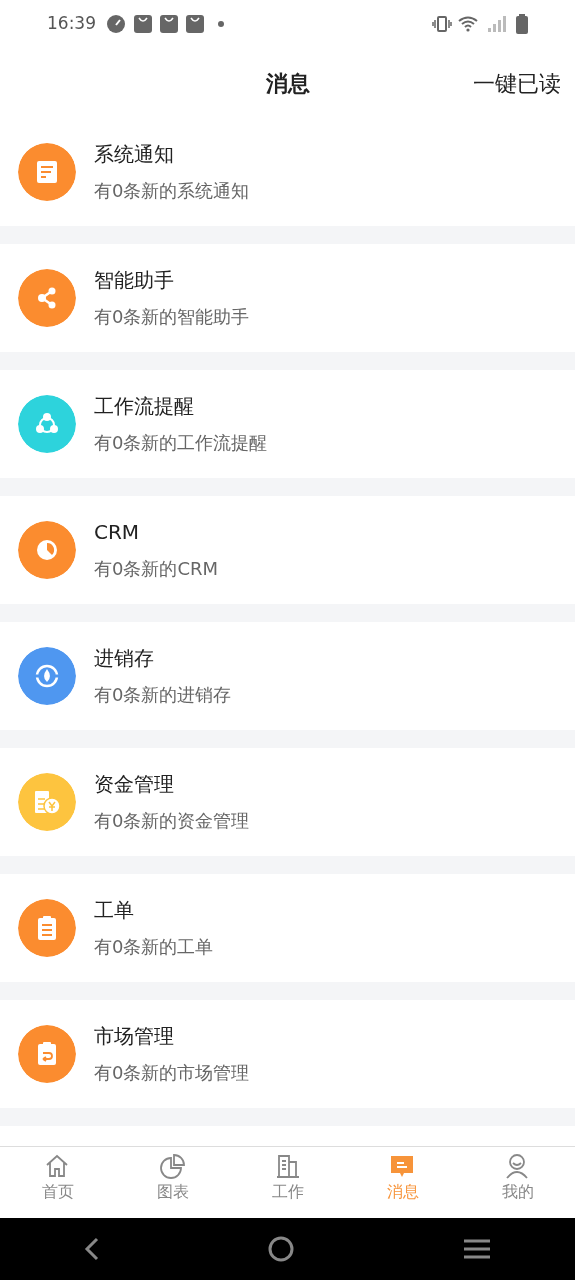  Describe the element at coordinates (468, 24) in the screenshot. I see `wifi-icon` at that location.